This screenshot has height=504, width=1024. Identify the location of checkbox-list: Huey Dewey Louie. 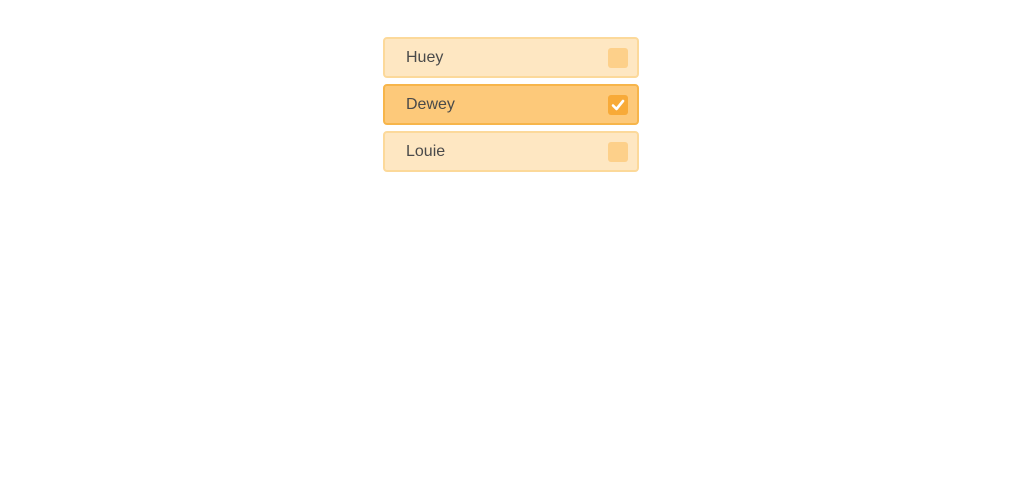
(511, 107).